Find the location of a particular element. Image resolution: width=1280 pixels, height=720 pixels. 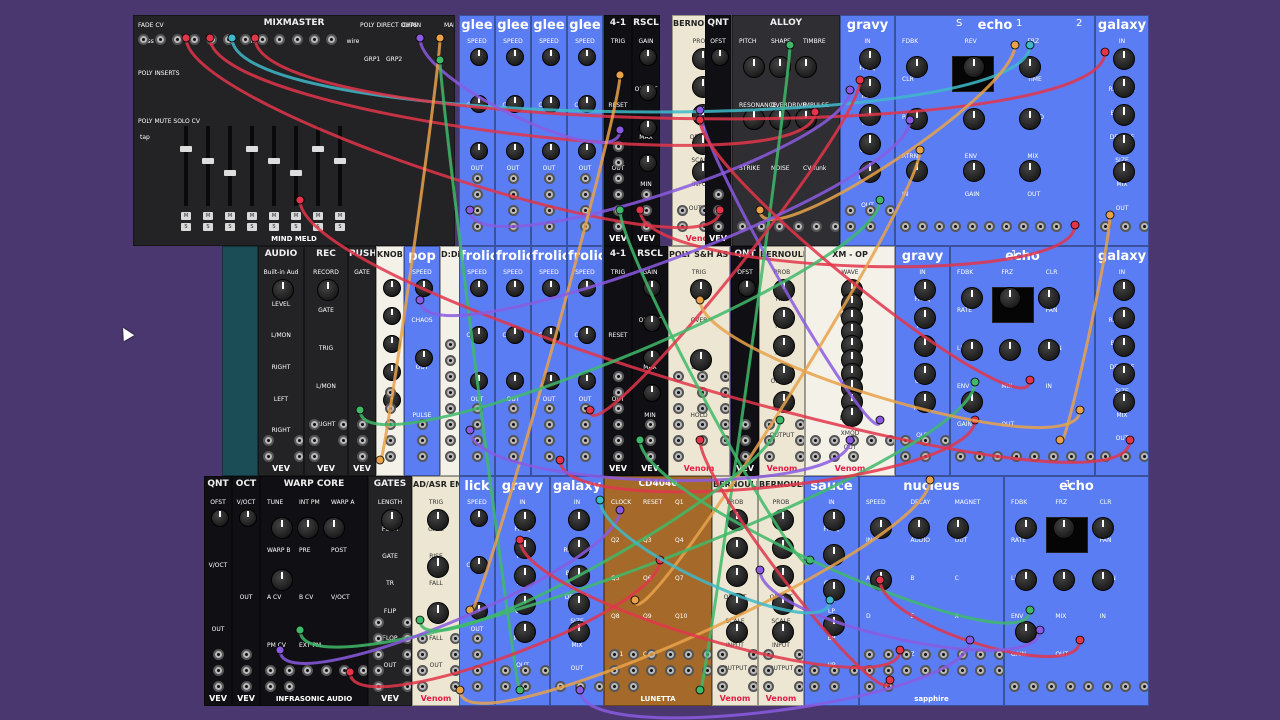

module-div: D:Div is located at coordinates (450, 361).